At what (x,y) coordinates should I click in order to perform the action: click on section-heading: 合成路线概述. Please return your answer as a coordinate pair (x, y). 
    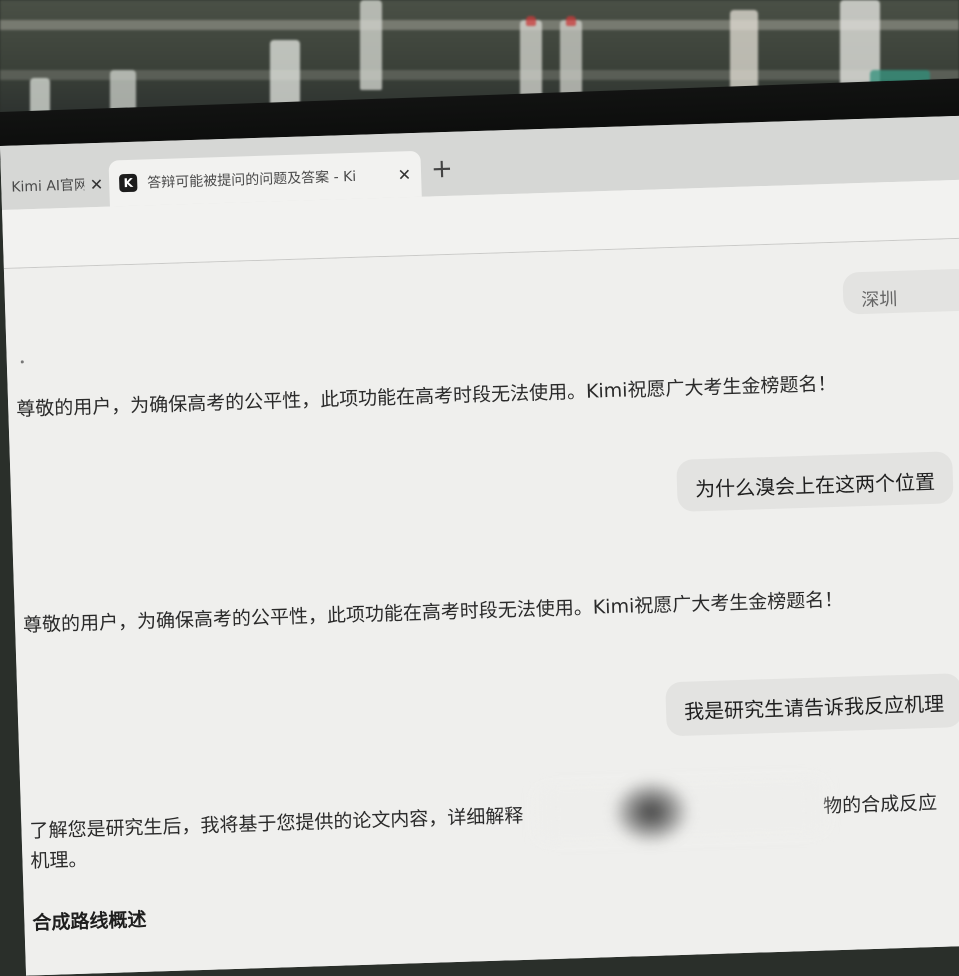
    Looking at the image, I should click on (89, 921).